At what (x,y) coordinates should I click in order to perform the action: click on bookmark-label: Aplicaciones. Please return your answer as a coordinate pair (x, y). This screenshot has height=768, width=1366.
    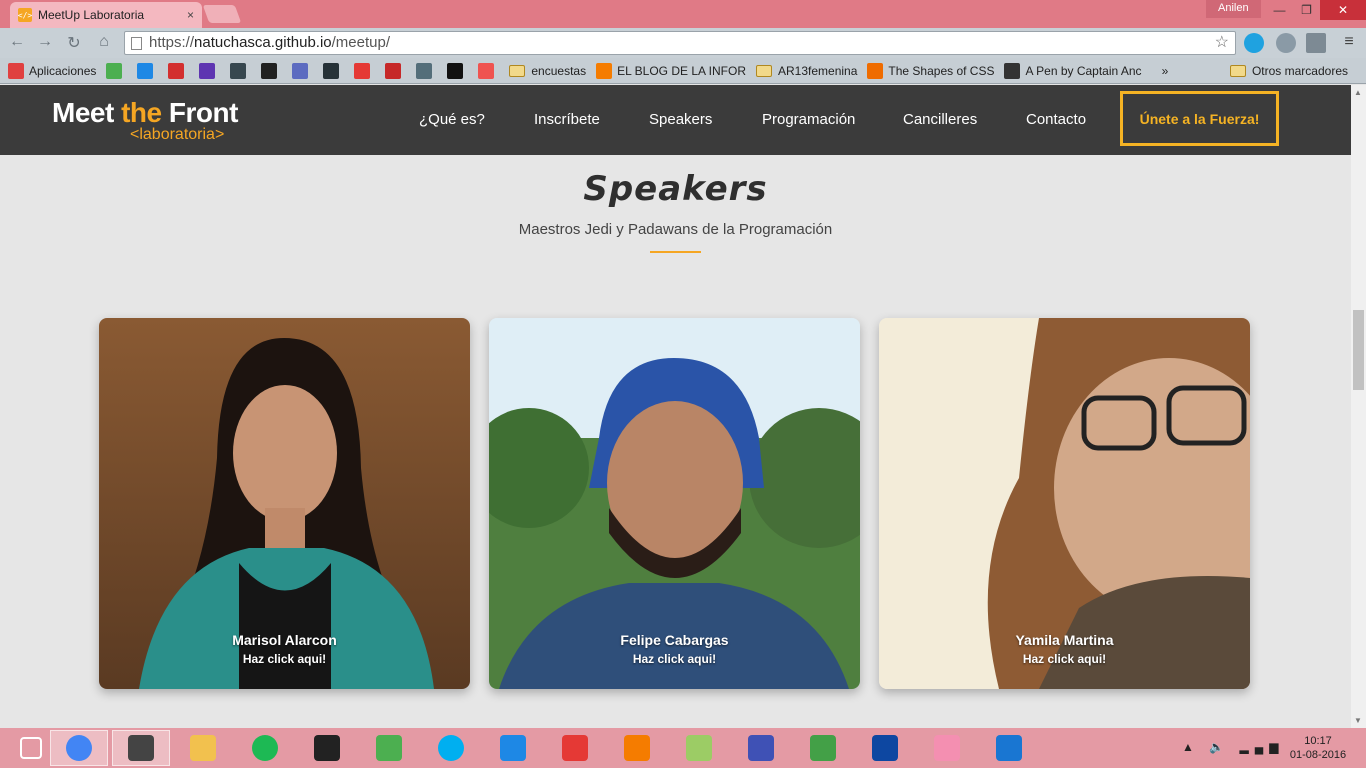
    Looking at the image, I should click on (63, 70).